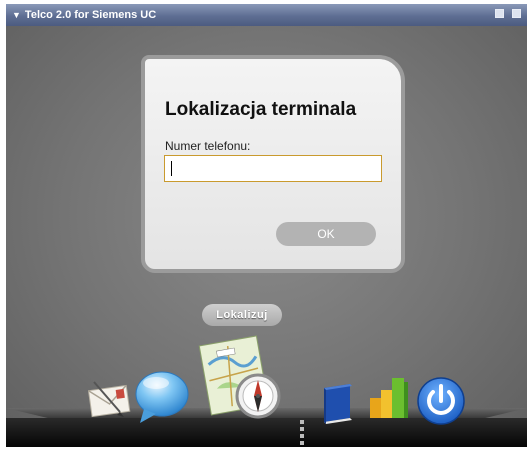 The image size is (529, 449). What do you see at coordinates (171, 168) in the screenshot?
I see `text-caret` at bounding box center [171, 168].